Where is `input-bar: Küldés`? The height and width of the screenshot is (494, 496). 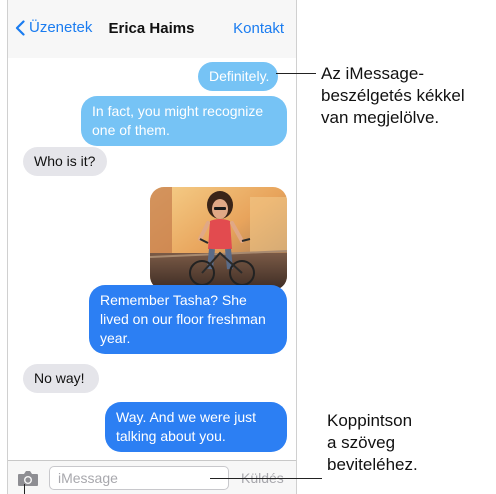 input-bar: Küldés is located at coordinates (151, 477).